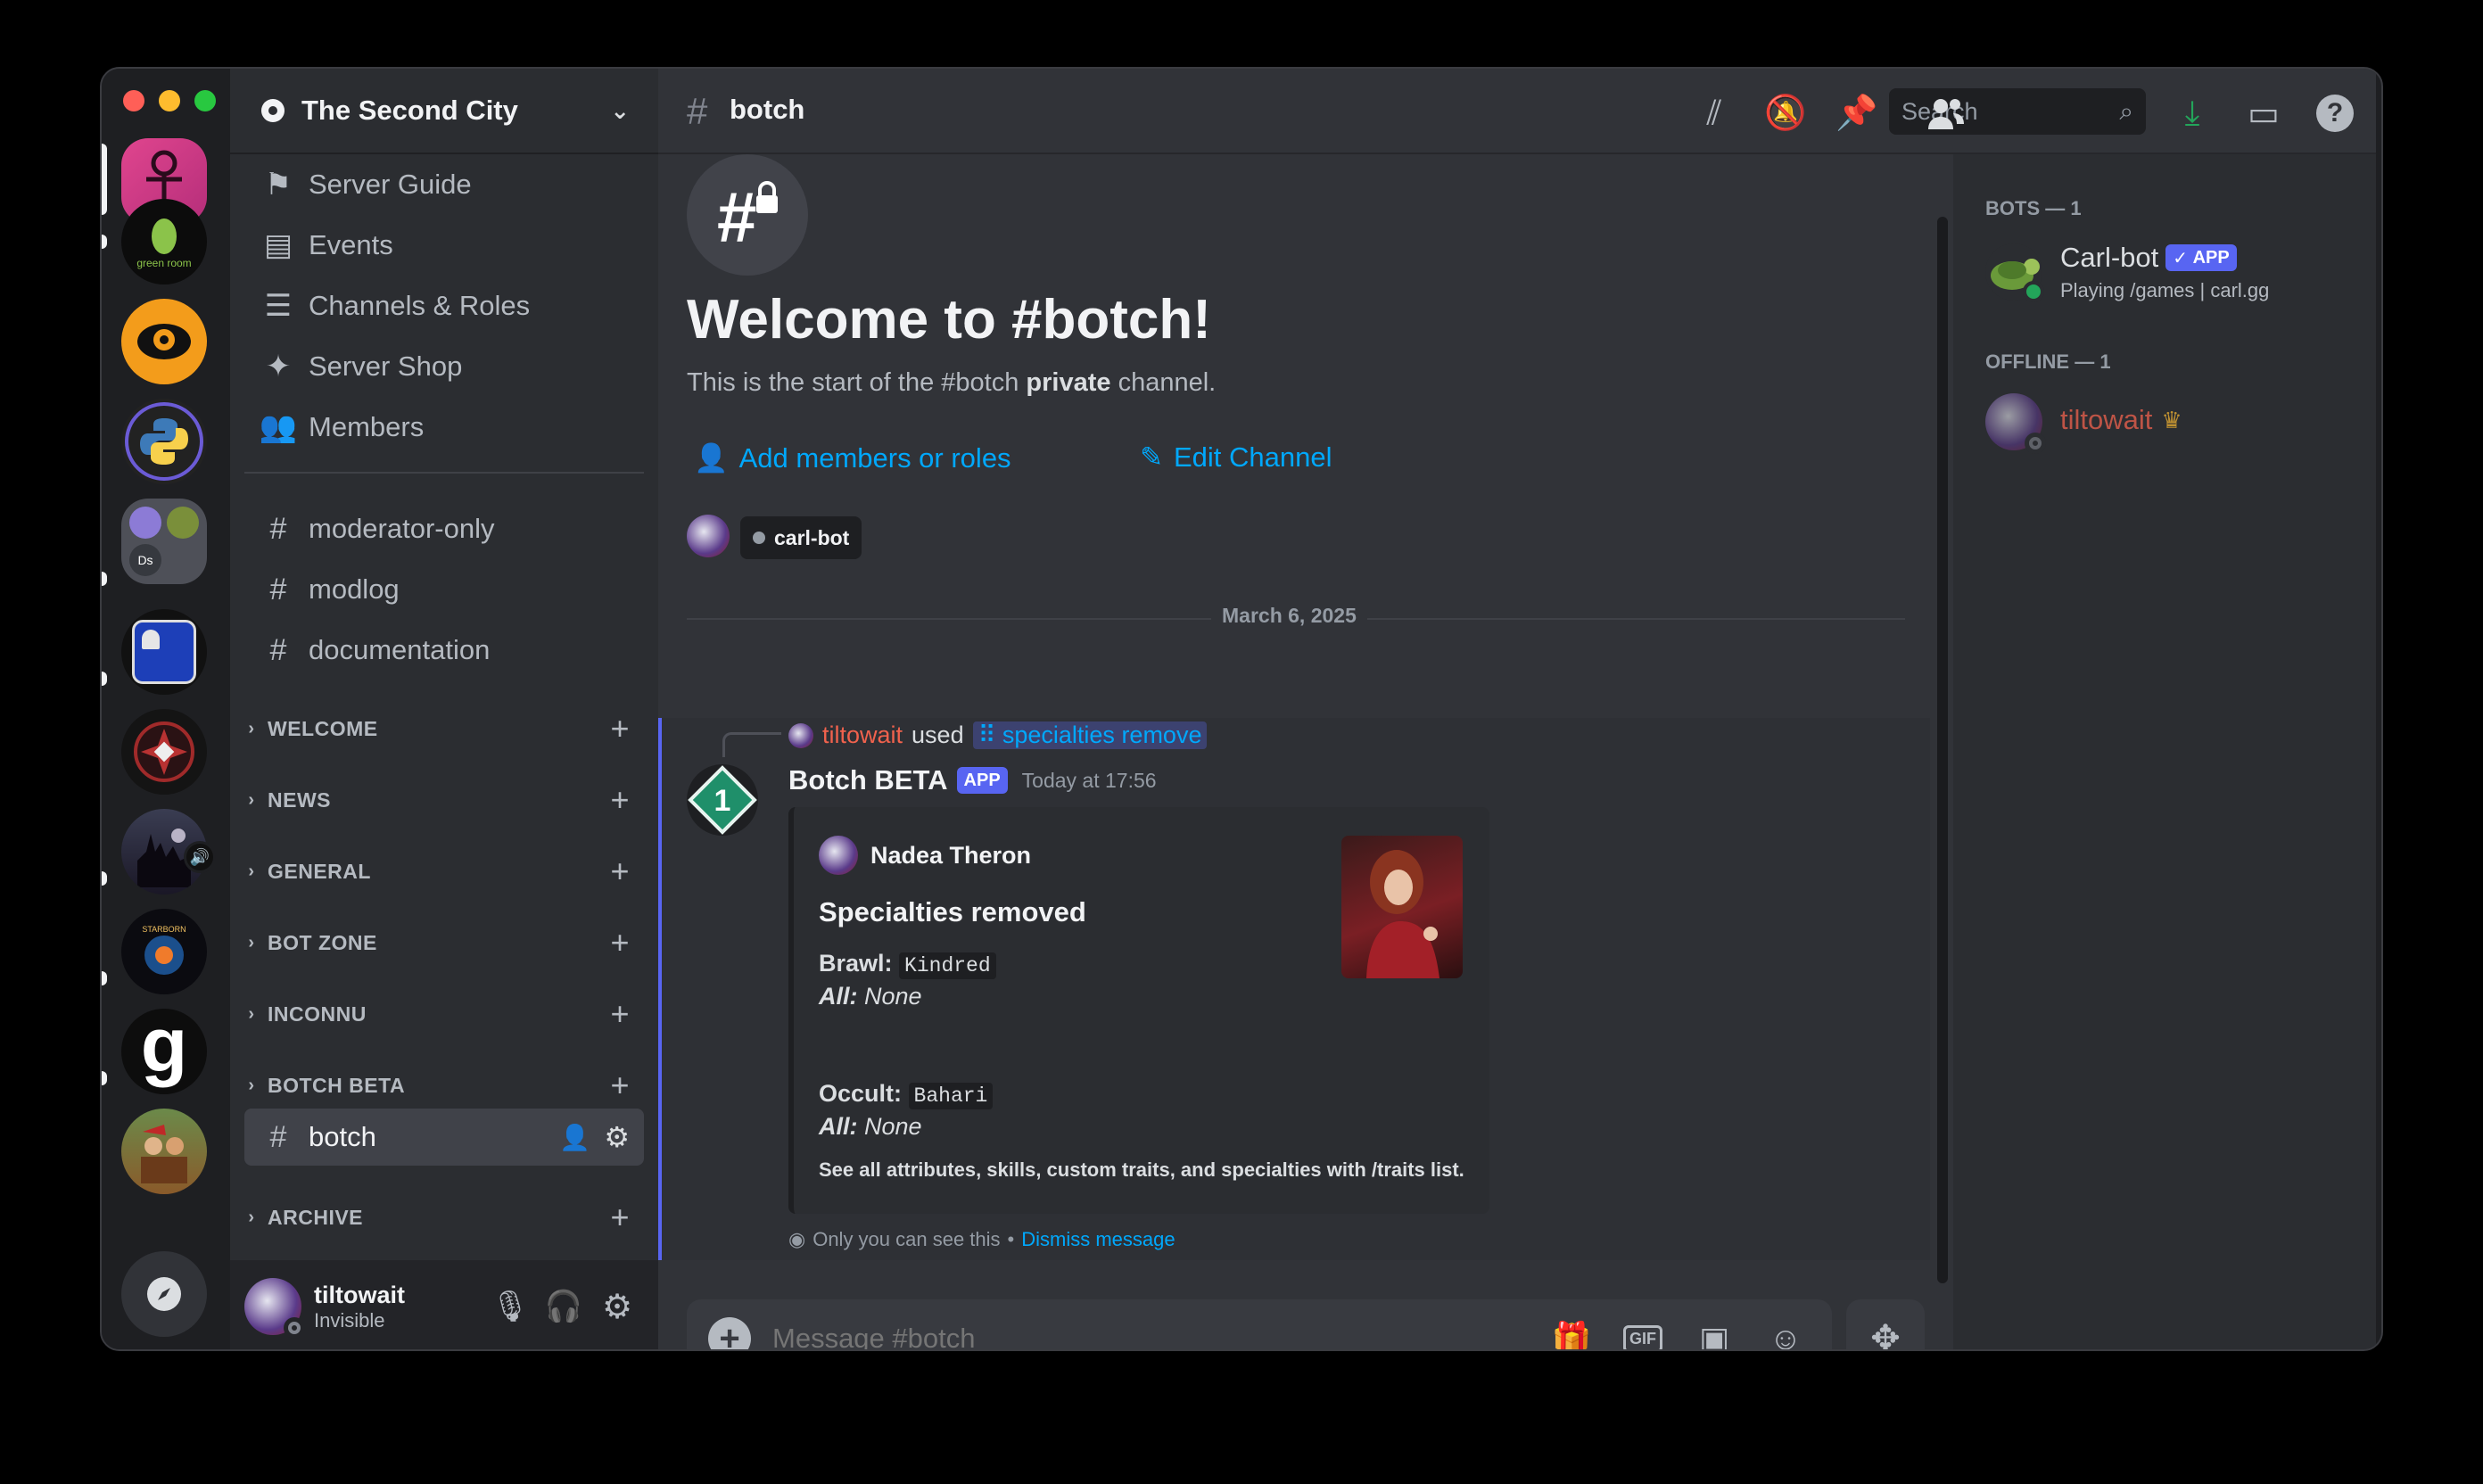 The image size is (2483, 1484). I want to click on reply-username: tiltowait, so click(862, 735).